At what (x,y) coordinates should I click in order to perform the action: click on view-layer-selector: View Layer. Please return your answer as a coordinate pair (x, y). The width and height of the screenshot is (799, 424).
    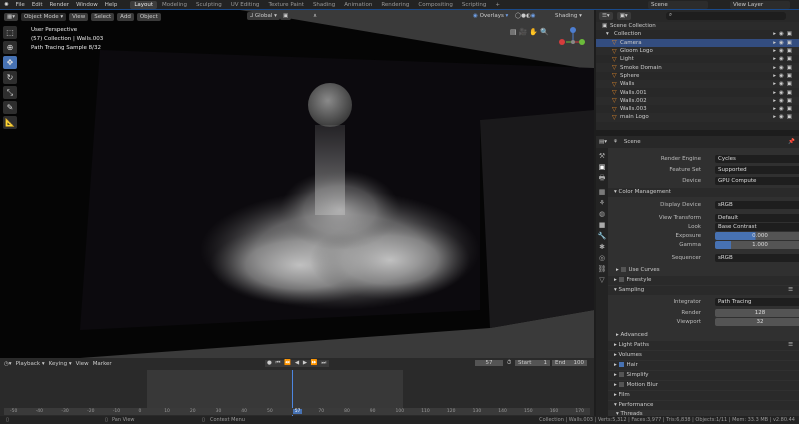
    Looking at the image, I should click on (760, 5).